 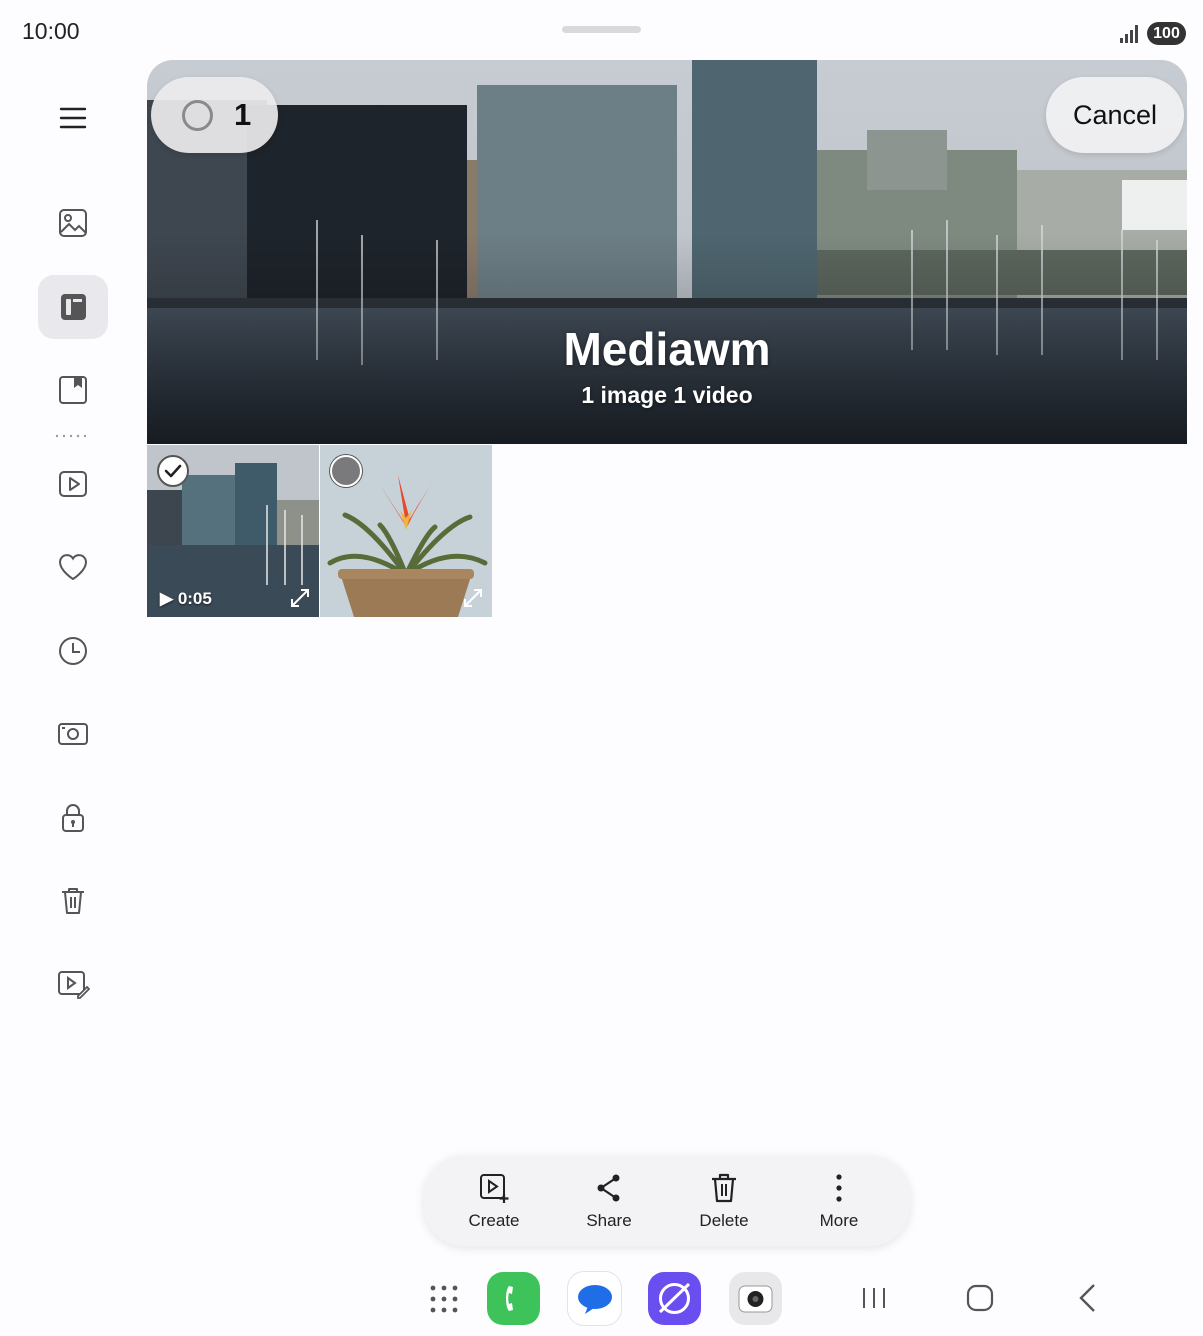 What do you see at coordinates (667, 349) in the screenshot?
I see `album-title: Mediawm` at bounding box center [667, 349].